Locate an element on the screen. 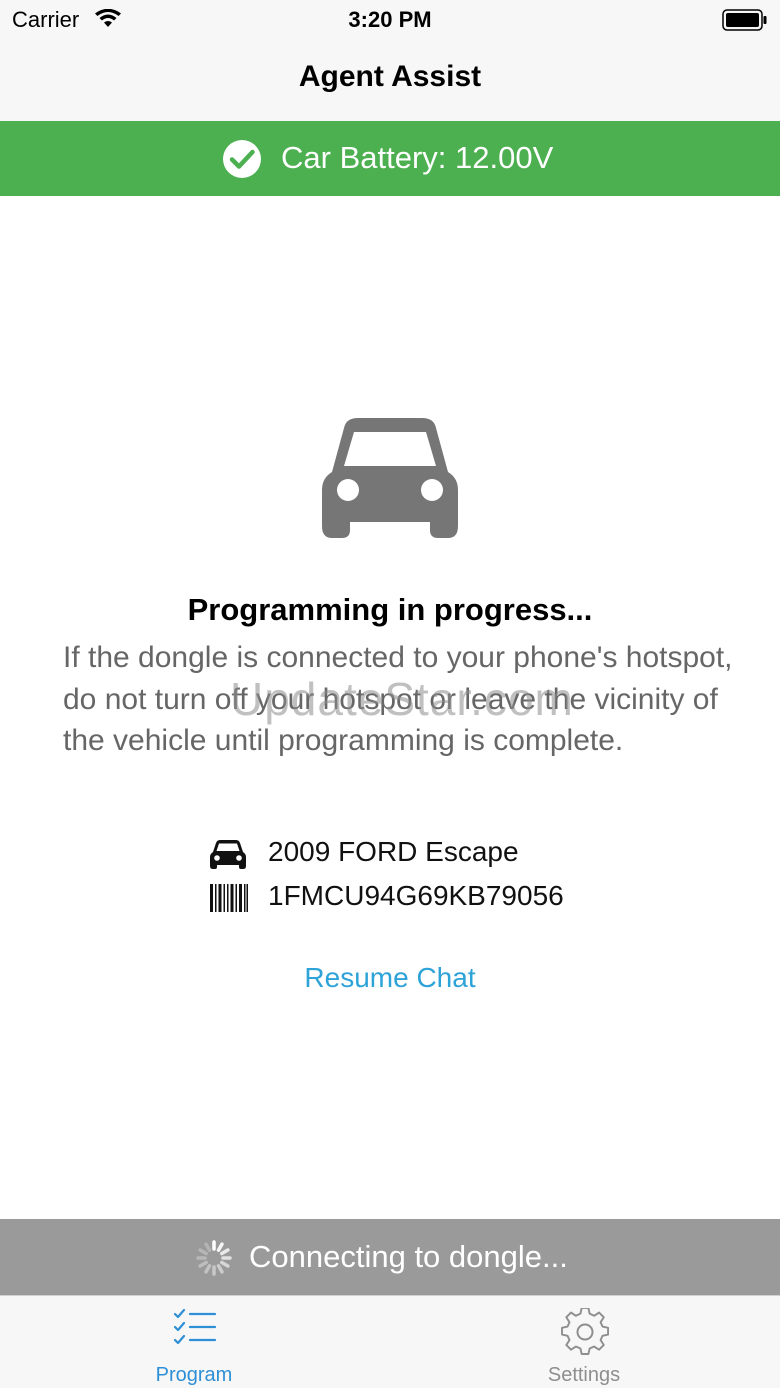 The width and height of the screenshot is (780, 1388). car-battery-banner: Car Battery: 12.00V is located at coordinates (390, 158).